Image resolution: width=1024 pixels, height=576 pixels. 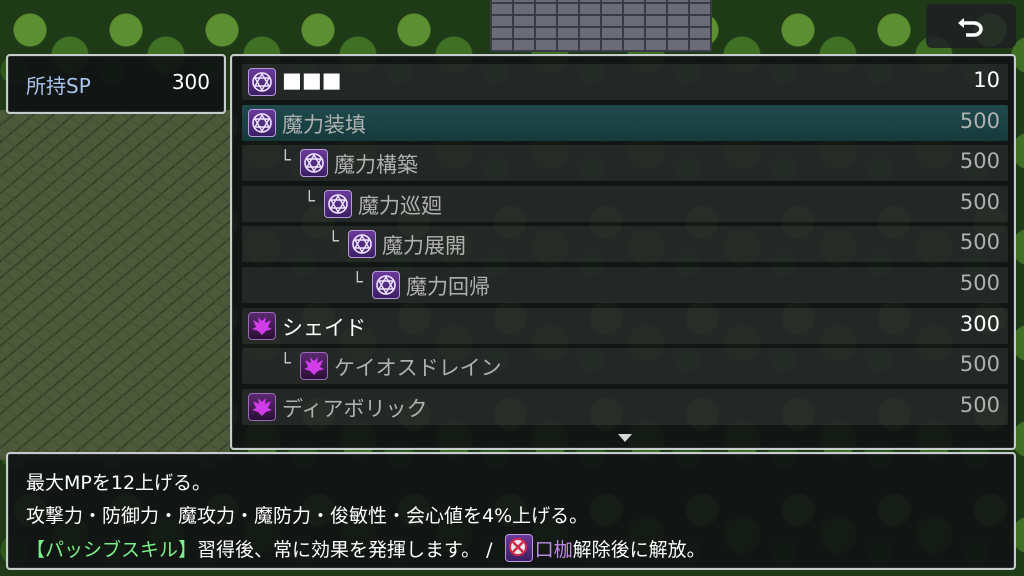 What do you see at coordinates (400, 205) in the screenshot?
I see `skill-name: 魔力巡廻` at bounding box center [400, 205].